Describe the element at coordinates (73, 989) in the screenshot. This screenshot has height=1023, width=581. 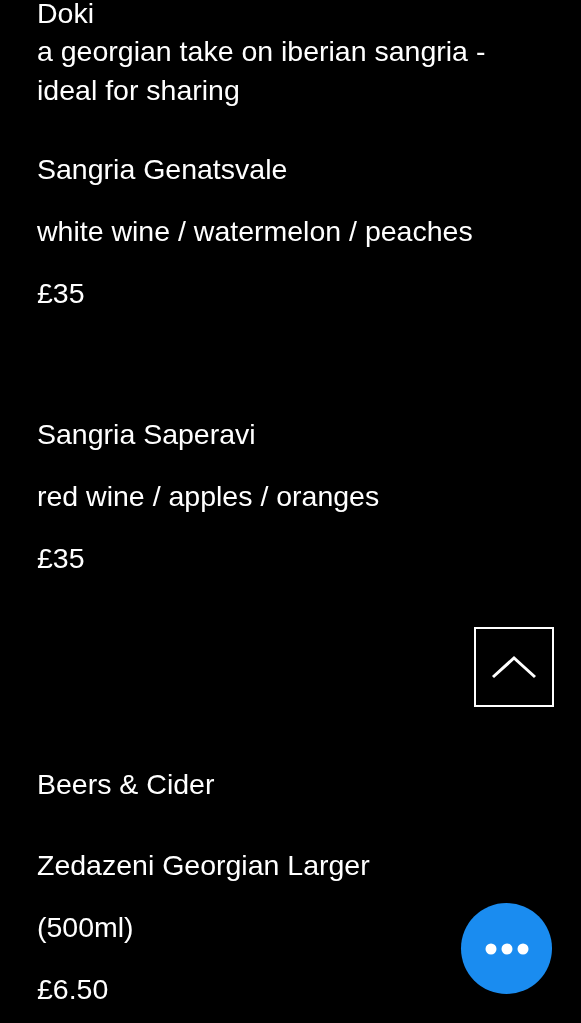
I see `item-price: £6.50` at that location.